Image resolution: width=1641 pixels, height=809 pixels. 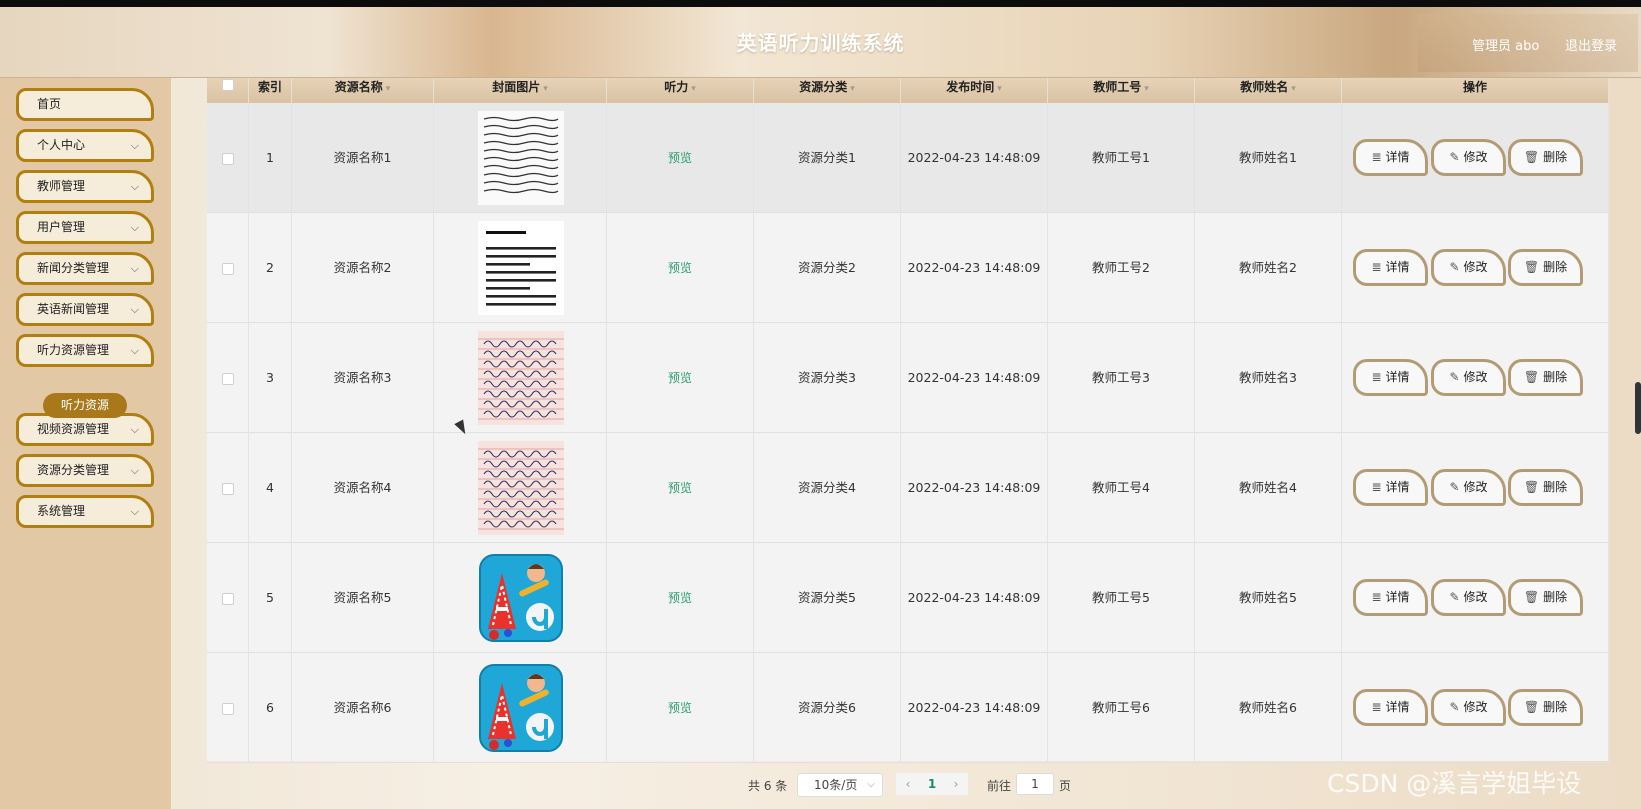 I want to click on column-header: 操作, so click(x=1475, y=90).